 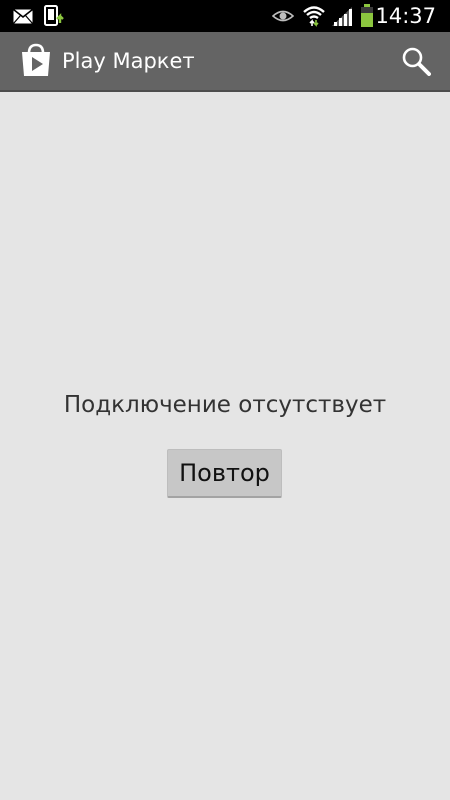 I want to click on search-icon, so click(x=416, y=61).